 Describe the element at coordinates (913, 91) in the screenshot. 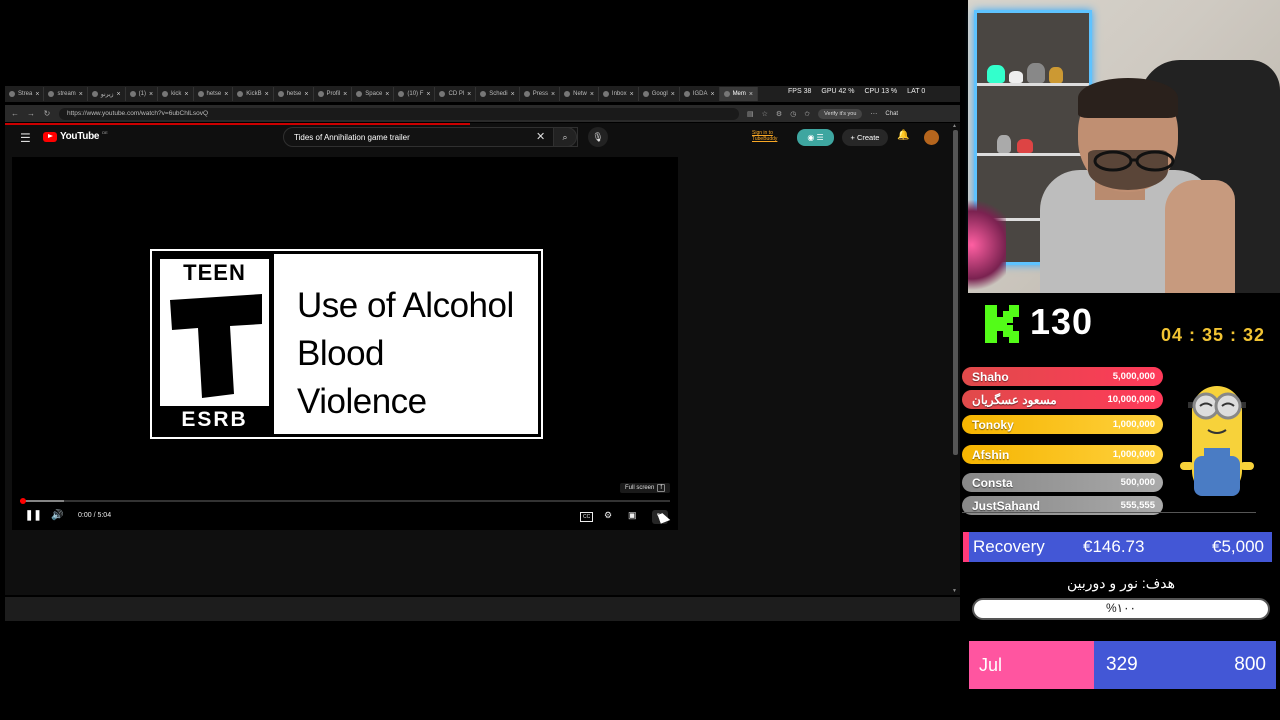

I see `lat-label: LAT` at that location.